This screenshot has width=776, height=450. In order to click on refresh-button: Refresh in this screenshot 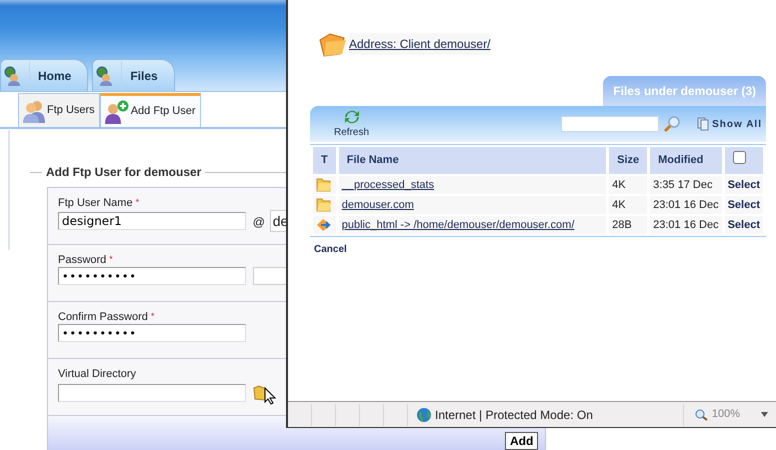, I will do `click(352, 124)`.